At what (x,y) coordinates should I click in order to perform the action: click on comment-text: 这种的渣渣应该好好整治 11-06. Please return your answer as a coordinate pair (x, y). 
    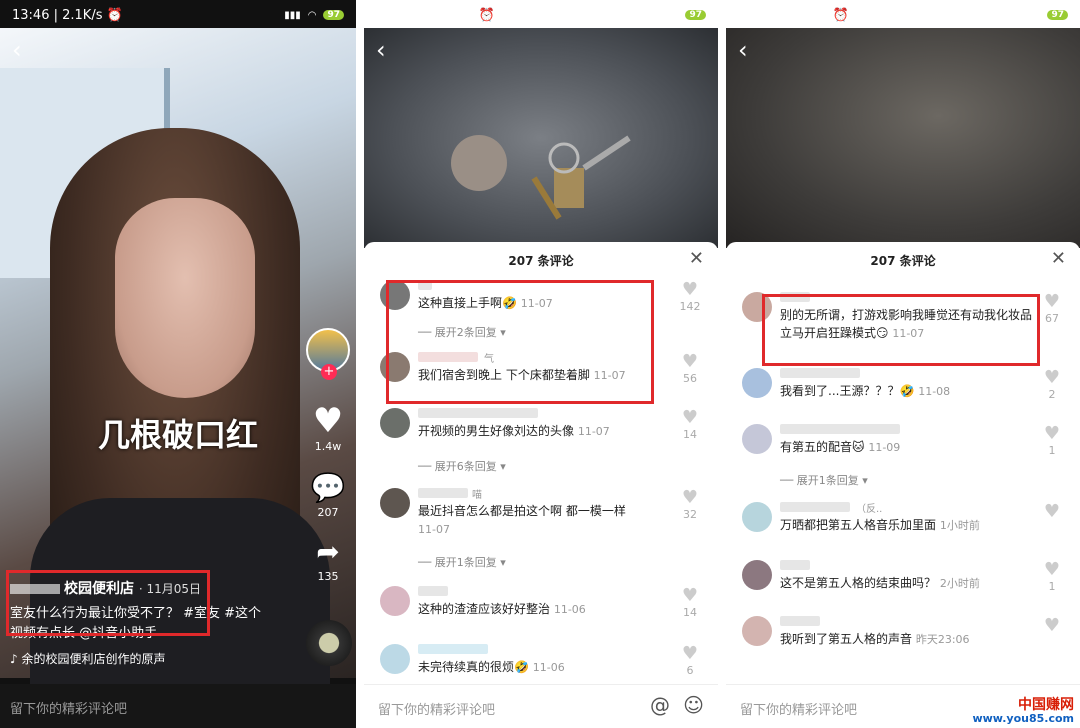
    Looking at the image, I should click on (502, 609).